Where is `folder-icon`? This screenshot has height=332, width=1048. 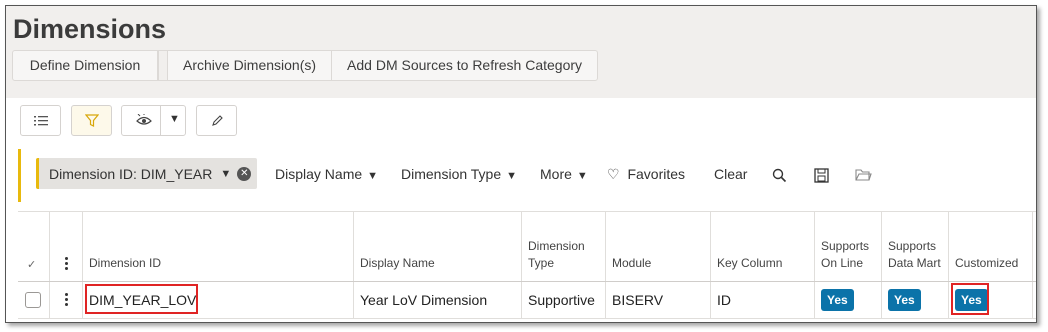 folder-icon is located at coordinates (863, 177).